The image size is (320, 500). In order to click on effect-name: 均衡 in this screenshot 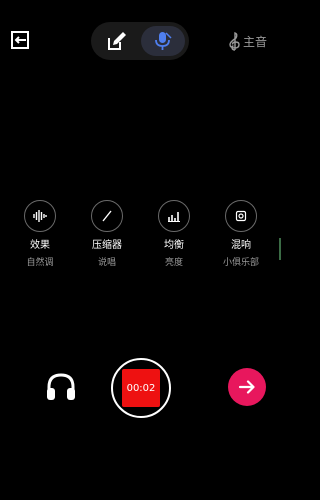, I will do `click(174, 245)`.